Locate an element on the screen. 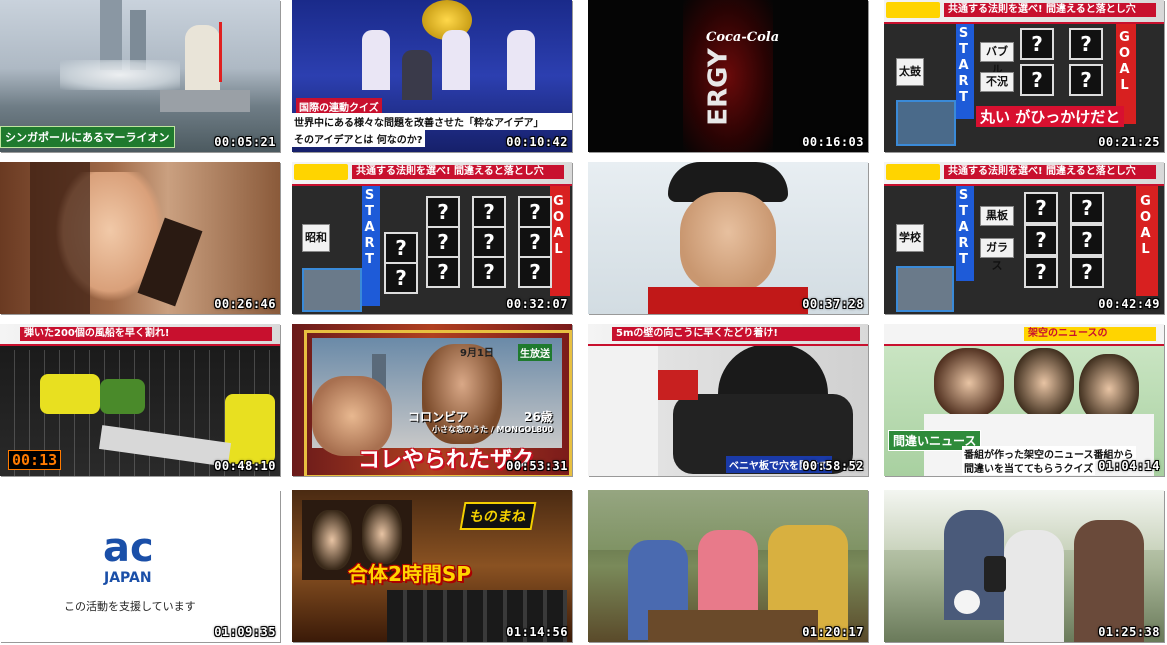 The image size is (1167, 645). timestamp: 01:04:14 is located at coordinates (1129, 466).